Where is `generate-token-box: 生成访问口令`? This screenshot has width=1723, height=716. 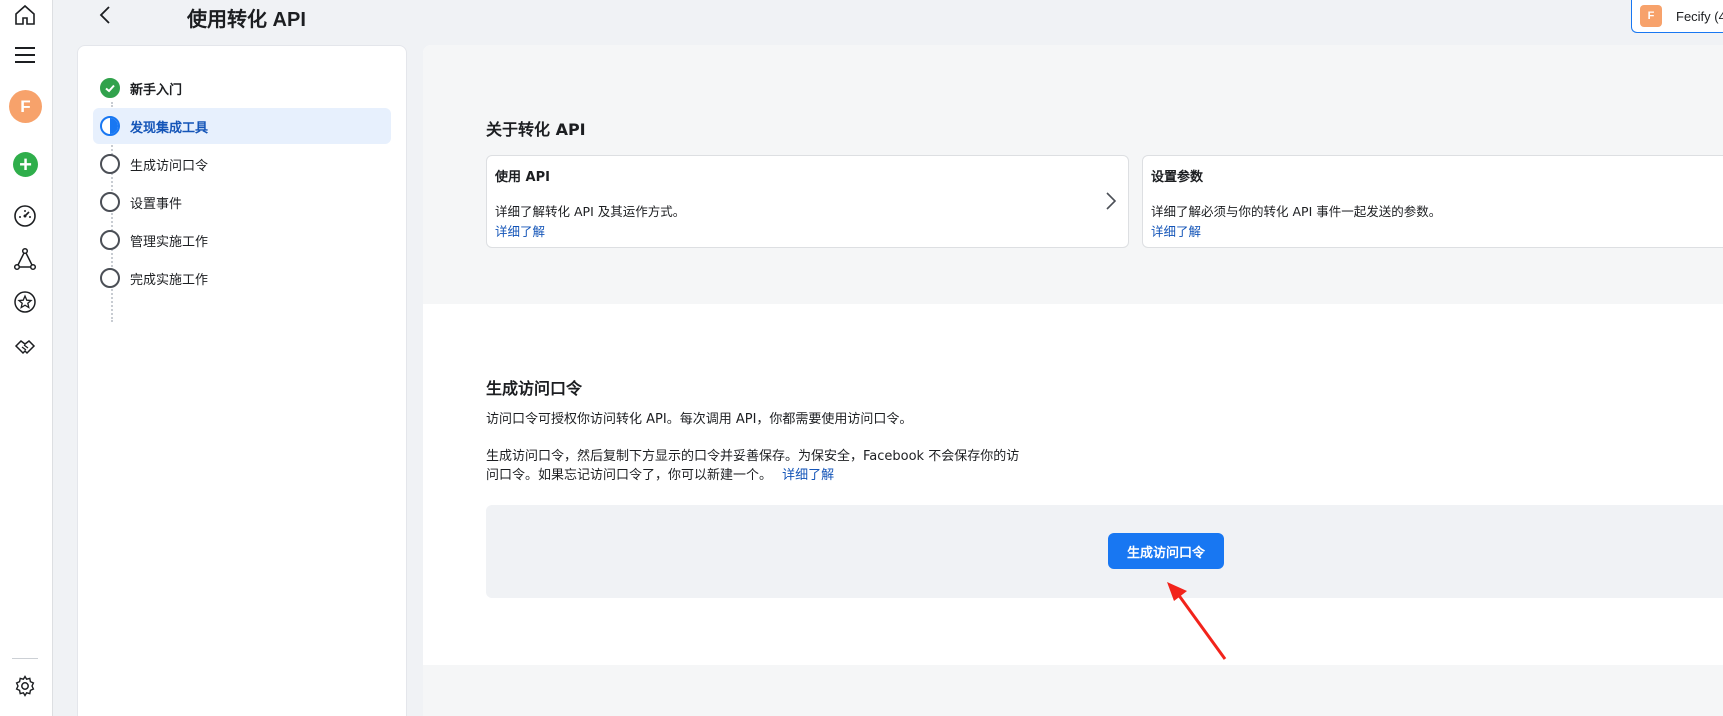 generate-token-box: 生成访问口令 is located at coordinates (1104, 551).